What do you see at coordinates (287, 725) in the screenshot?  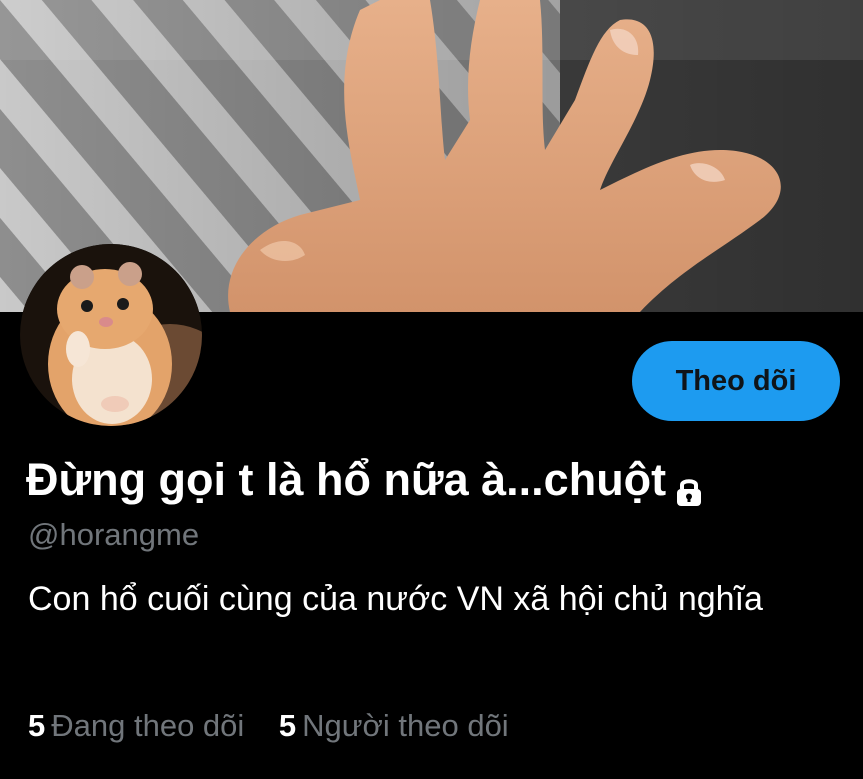 I see `followers-count: 5` at bounding box center [287, 725].